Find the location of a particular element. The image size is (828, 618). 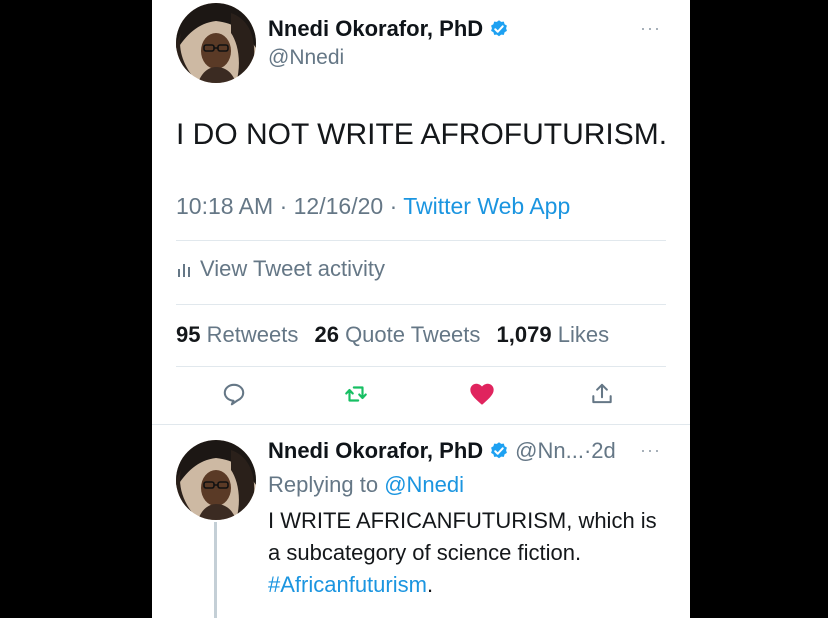

retweet-button is located at coordinates (356, 396).